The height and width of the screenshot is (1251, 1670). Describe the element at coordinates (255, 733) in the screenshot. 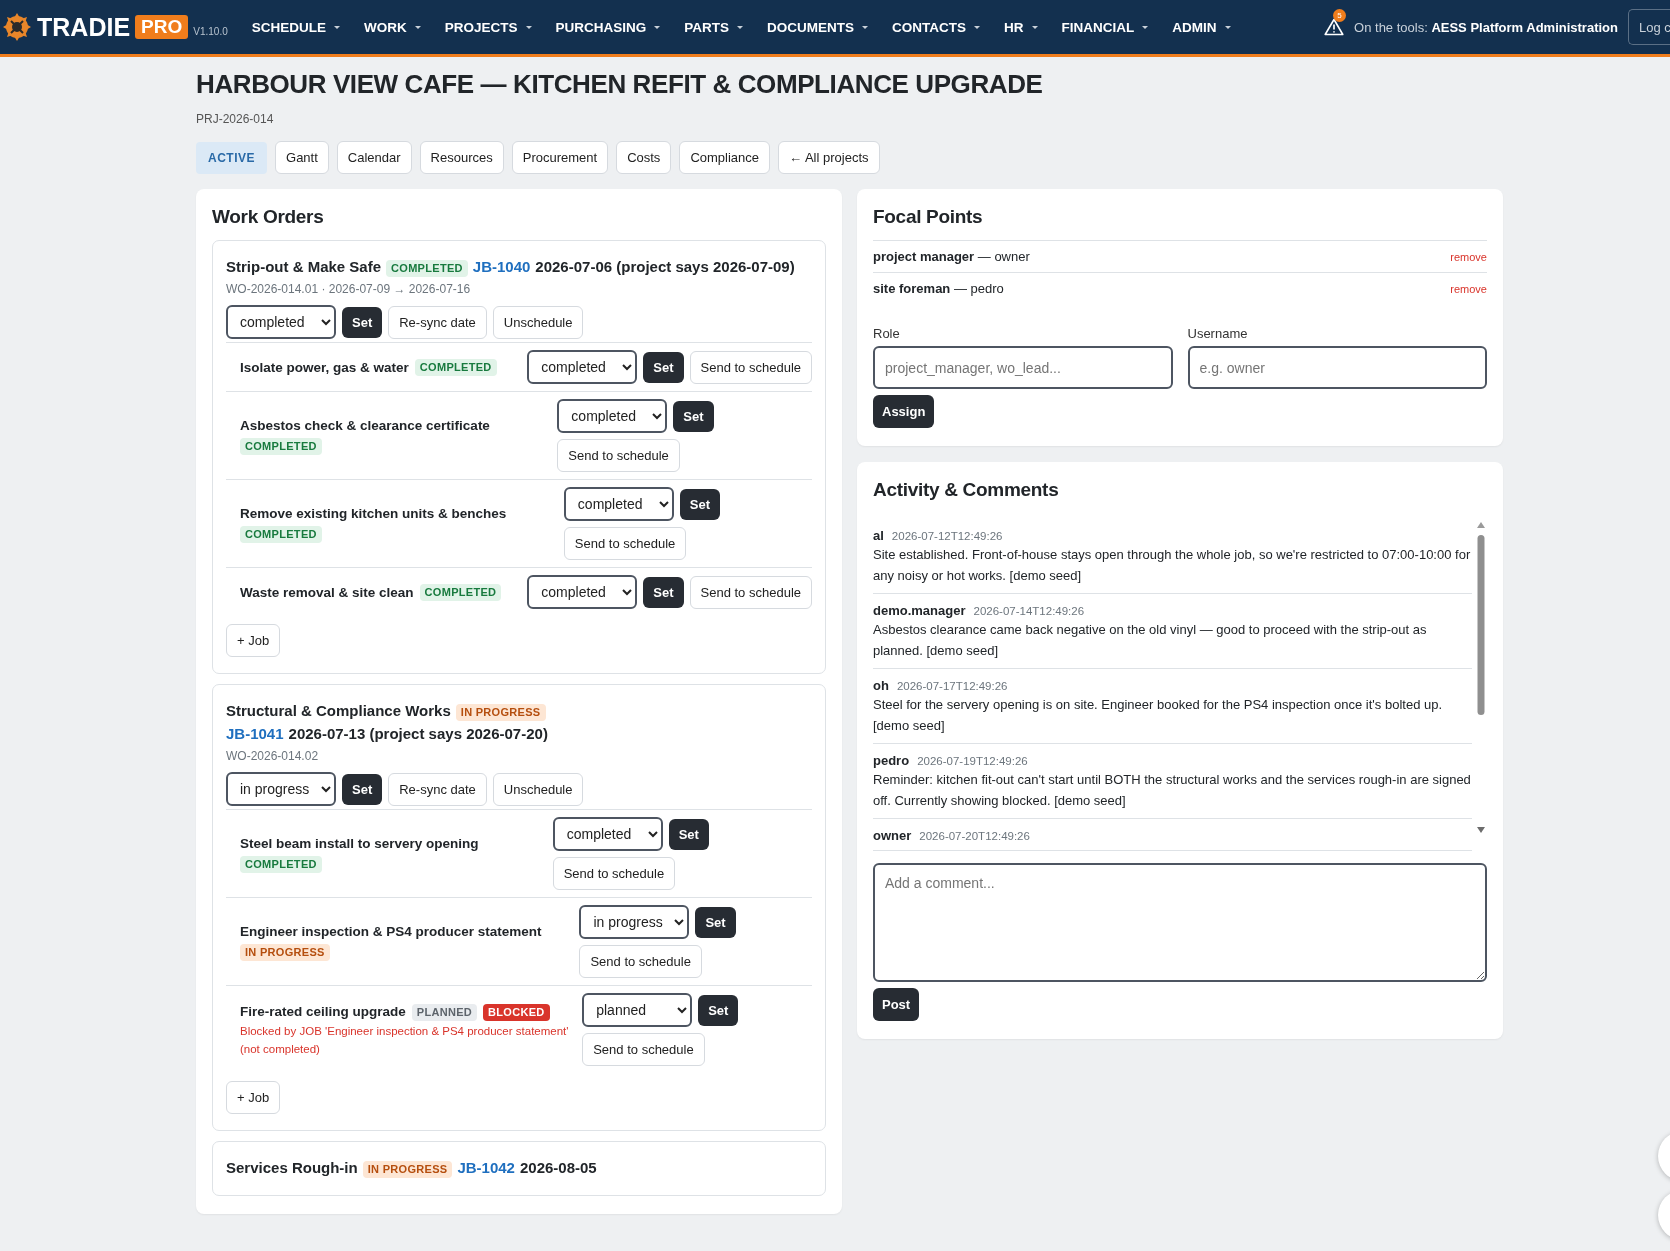

I see `job-link: JB-1041` at that location.